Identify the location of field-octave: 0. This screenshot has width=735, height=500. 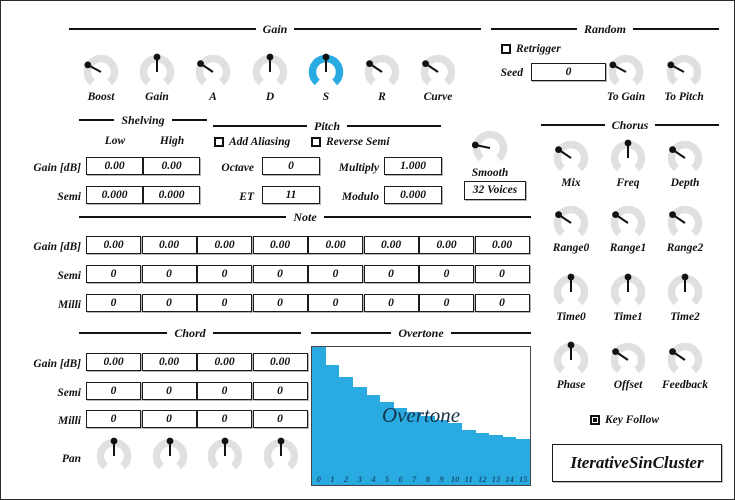
(291, 166).